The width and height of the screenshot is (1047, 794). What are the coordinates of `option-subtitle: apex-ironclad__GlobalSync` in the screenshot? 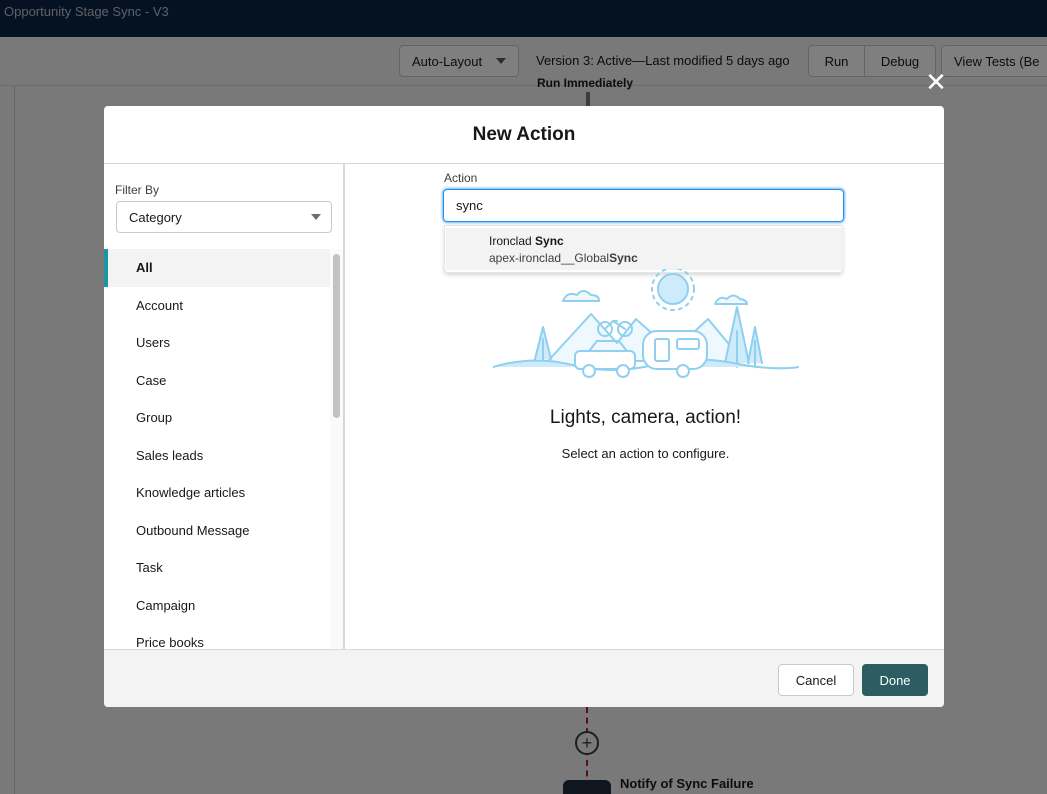 It's located at (666, 258).